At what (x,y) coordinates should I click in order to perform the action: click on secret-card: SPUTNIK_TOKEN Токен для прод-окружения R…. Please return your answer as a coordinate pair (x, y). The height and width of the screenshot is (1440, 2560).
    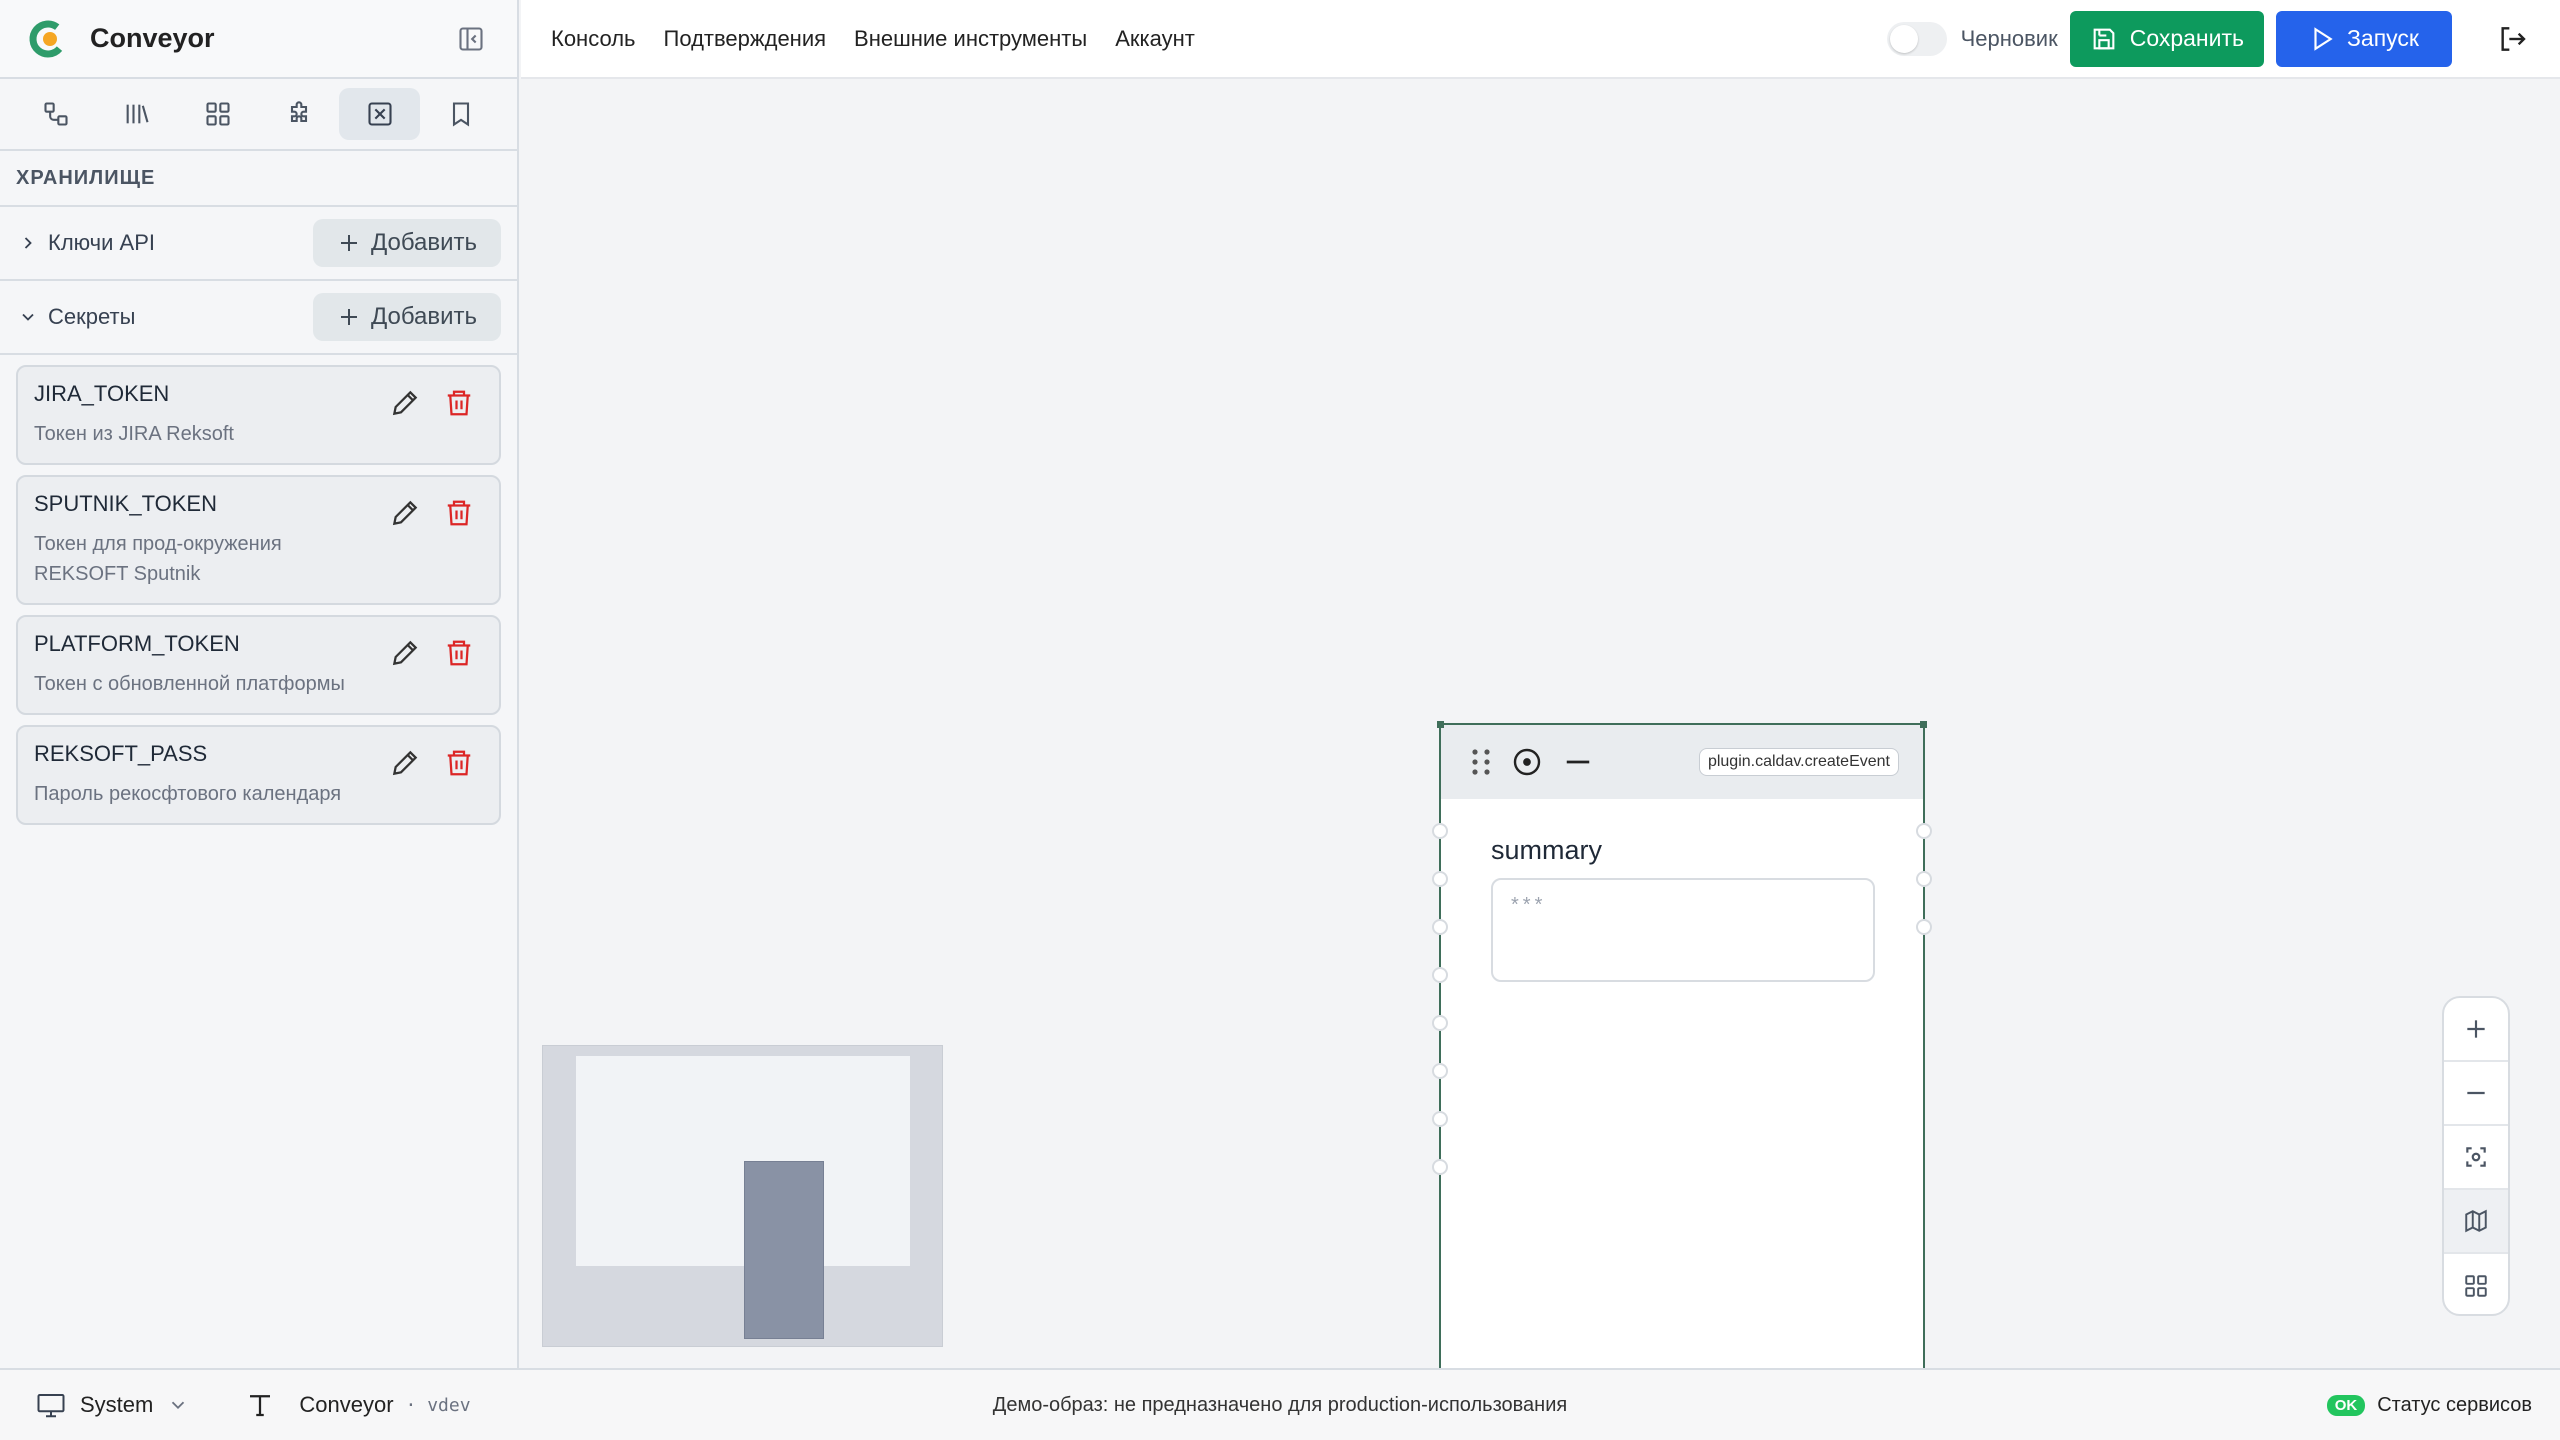
    Looking at the image, I should click on (258, 540).